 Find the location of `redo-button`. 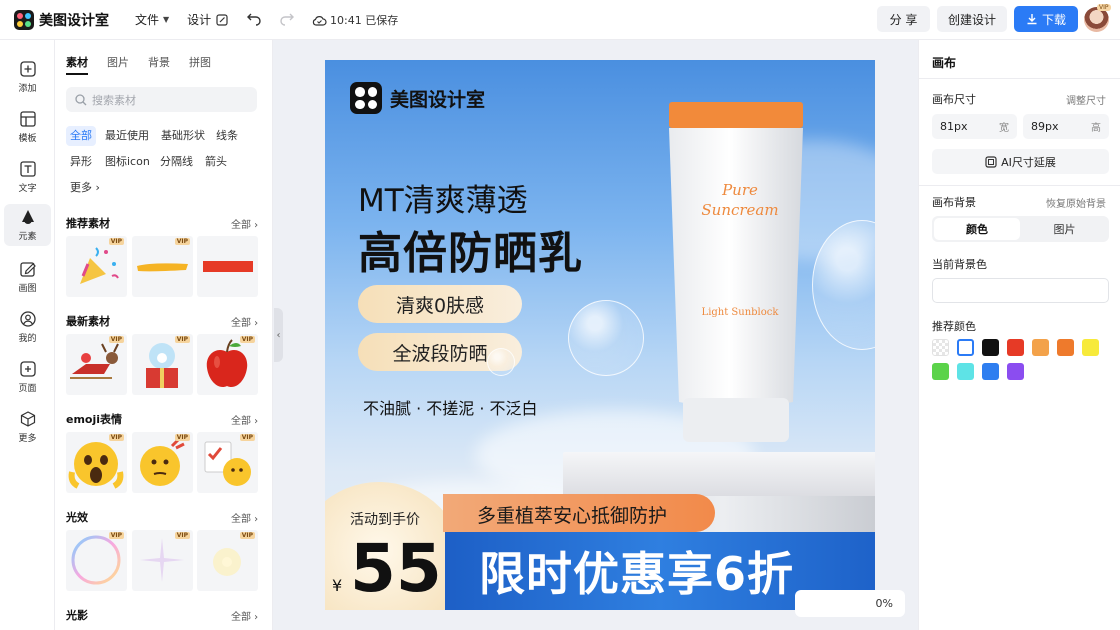

redo-button is located at coordinates (287, 20).